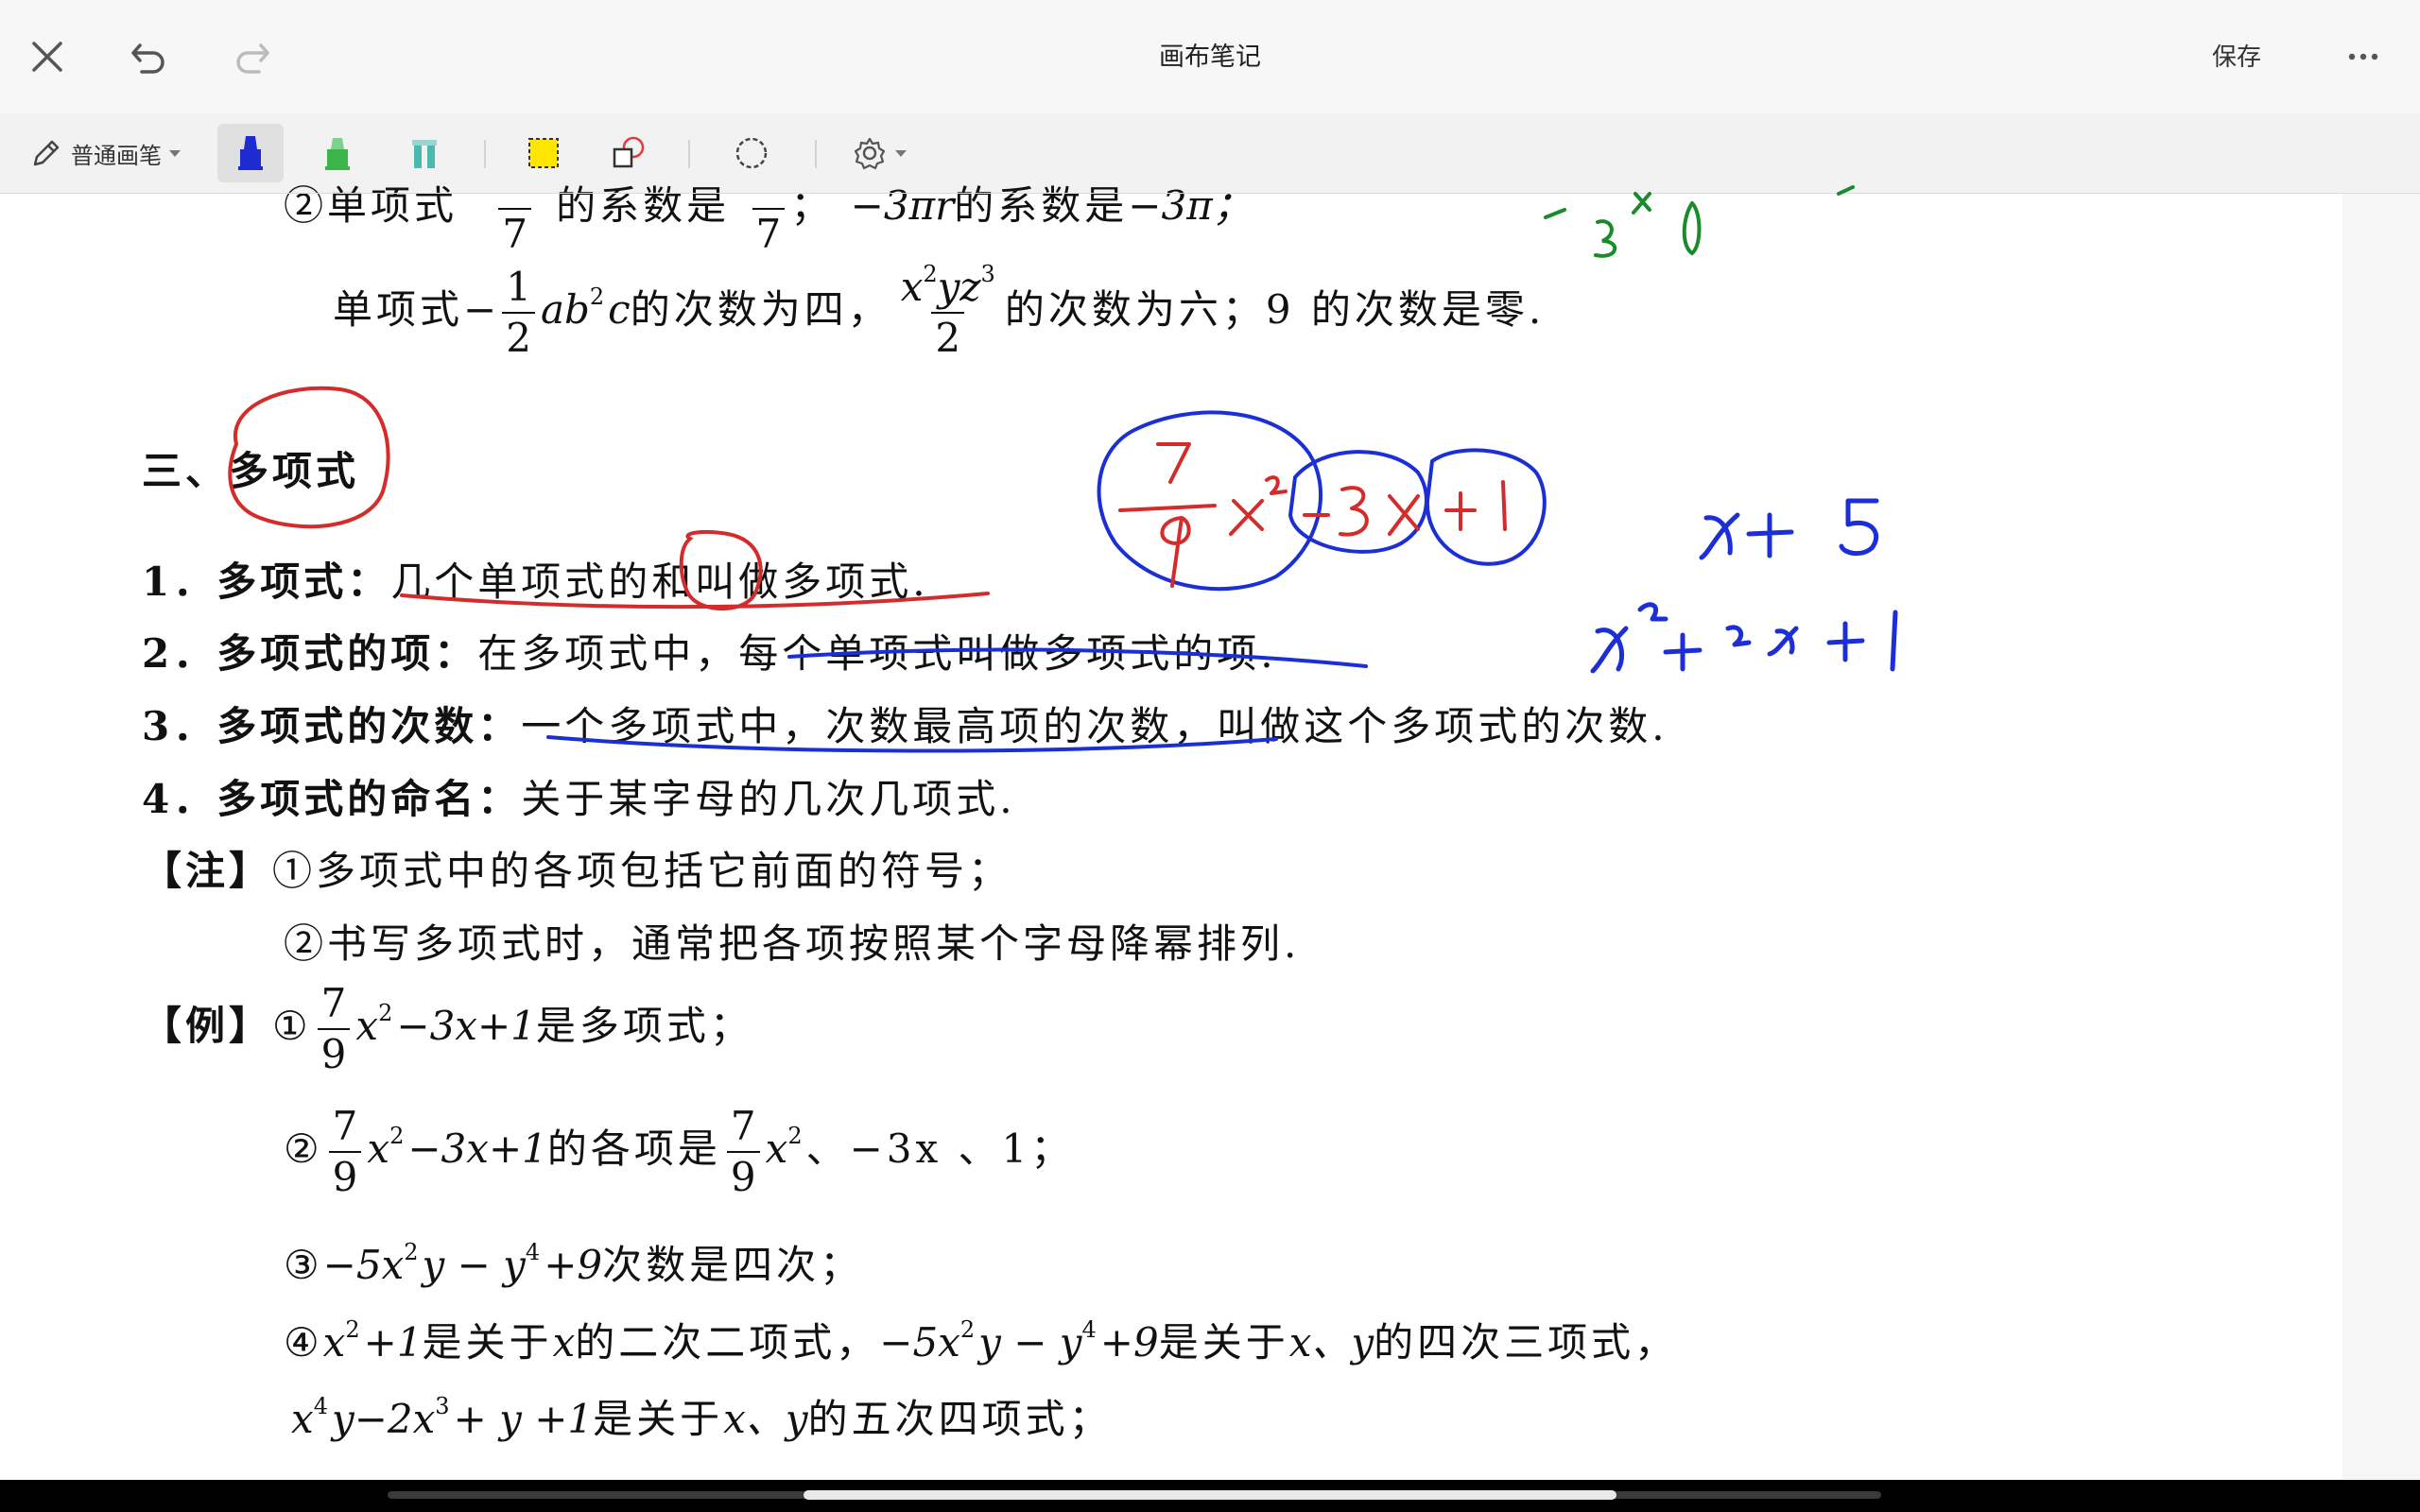 The image size is (2420, 1512). I want to click on pencil-icon, so click(46, 153).